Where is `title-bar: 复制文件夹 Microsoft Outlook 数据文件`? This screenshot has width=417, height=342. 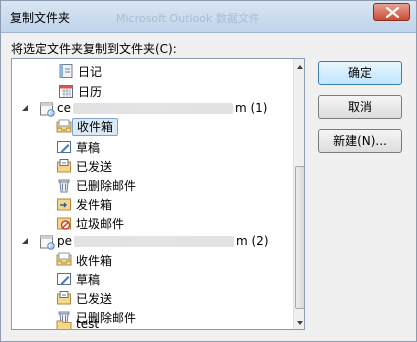 title-bar: 复制文件夹 Microsoft Outlook 数据文件 is located at coordinates (208, 17).